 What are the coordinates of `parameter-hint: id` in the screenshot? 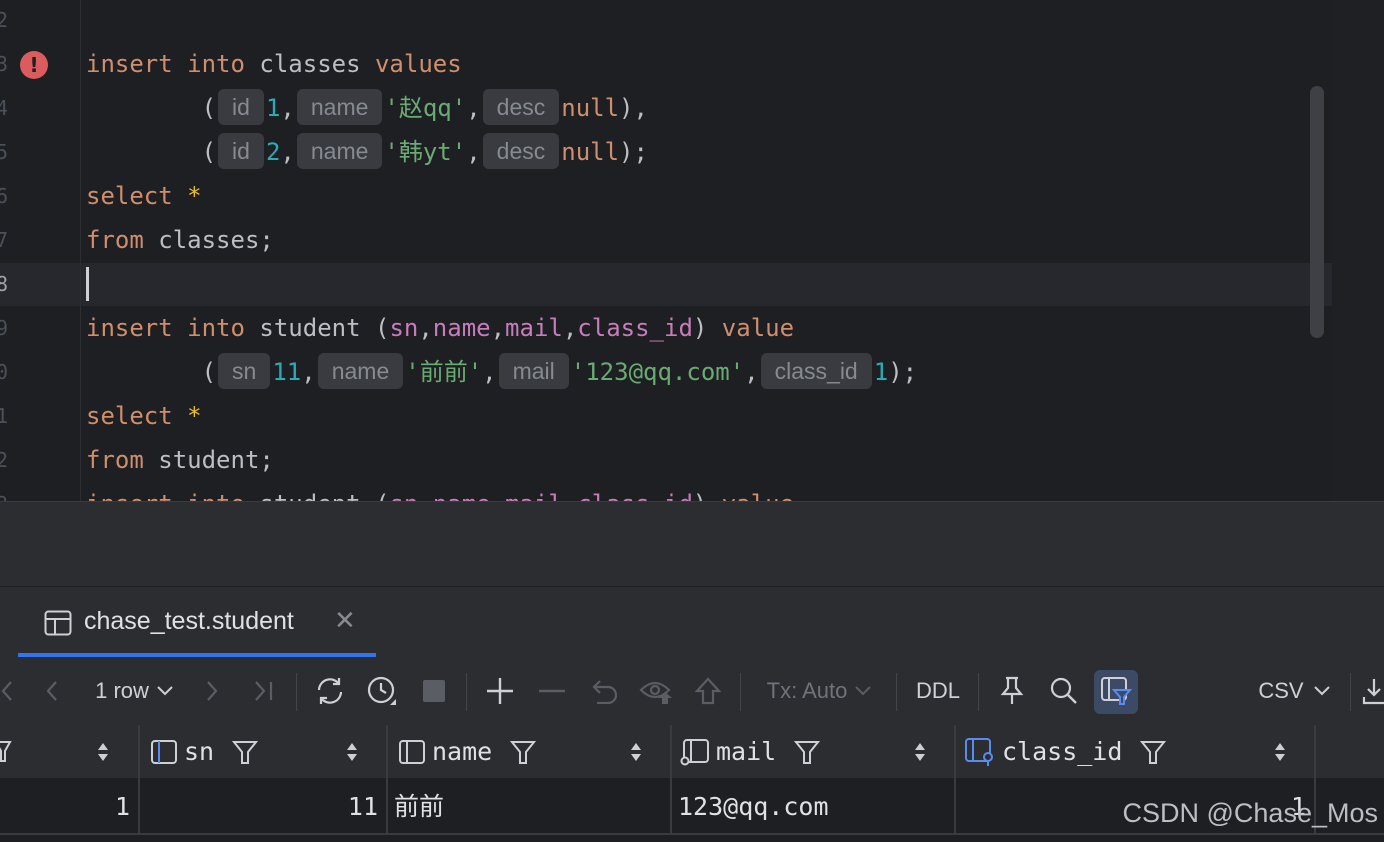 It's located at (241, 107).